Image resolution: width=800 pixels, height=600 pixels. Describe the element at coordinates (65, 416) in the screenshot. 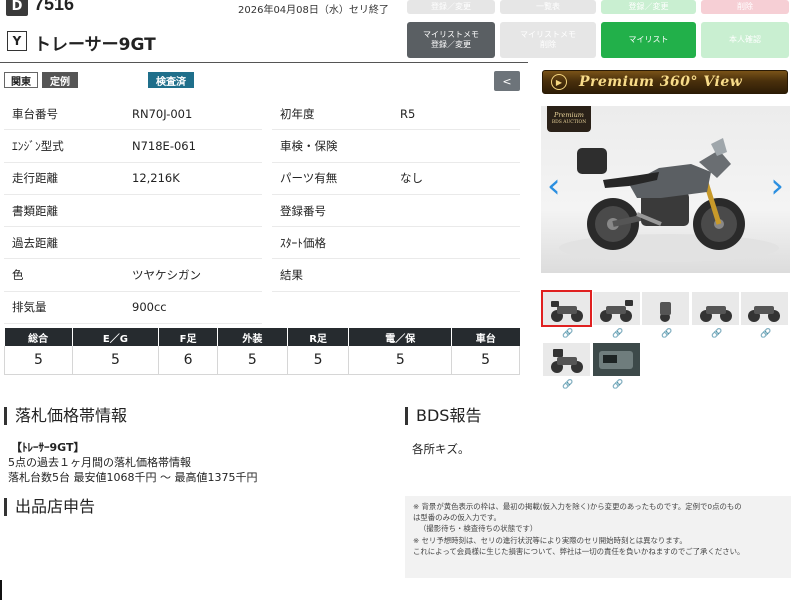

I see `bid-price-section-title: 落札価格帯情報` at that location.